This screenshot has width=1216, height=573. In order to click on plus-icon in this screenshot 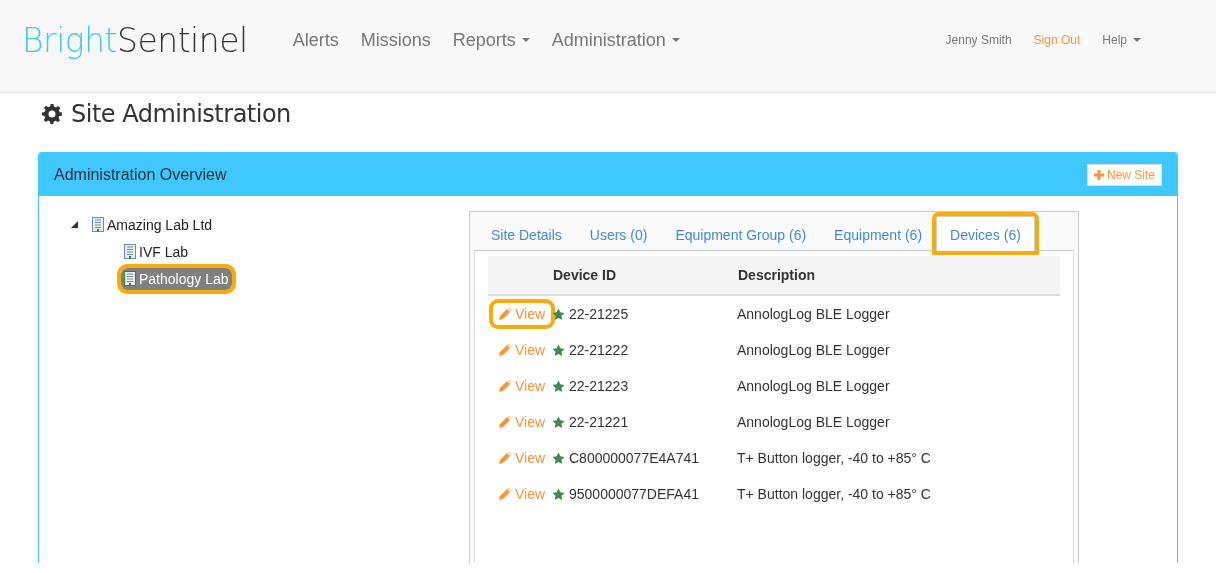, I will do `click(1098, 174)`.